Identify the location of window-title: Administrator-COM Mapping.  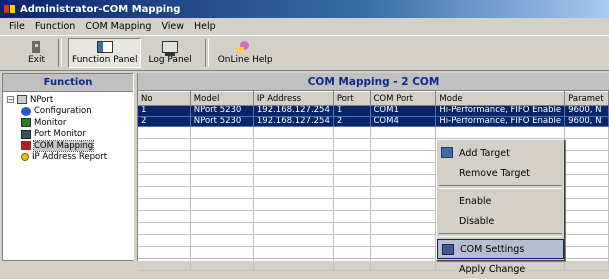
(100, 9).